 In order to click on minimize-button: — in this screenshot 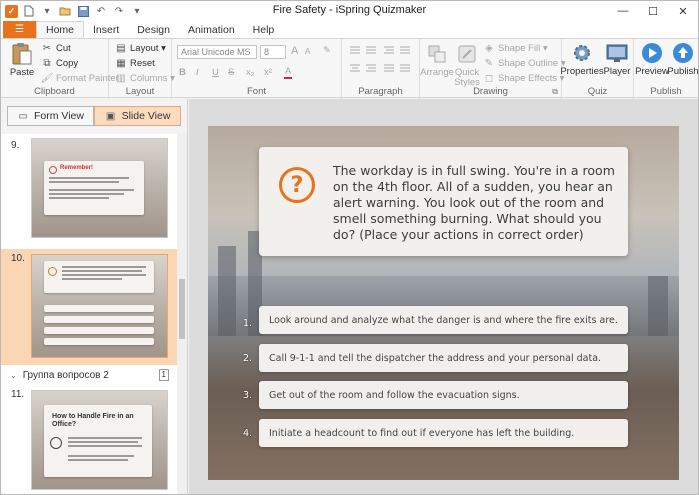, I will do `click(623, 11)`.